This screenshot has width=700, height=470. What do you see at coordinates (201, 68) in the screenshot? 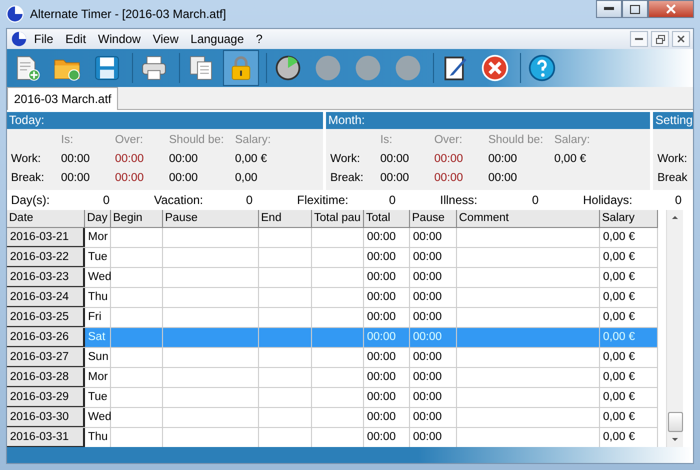
I see `copy-icon` at bounding box center [201, 68].